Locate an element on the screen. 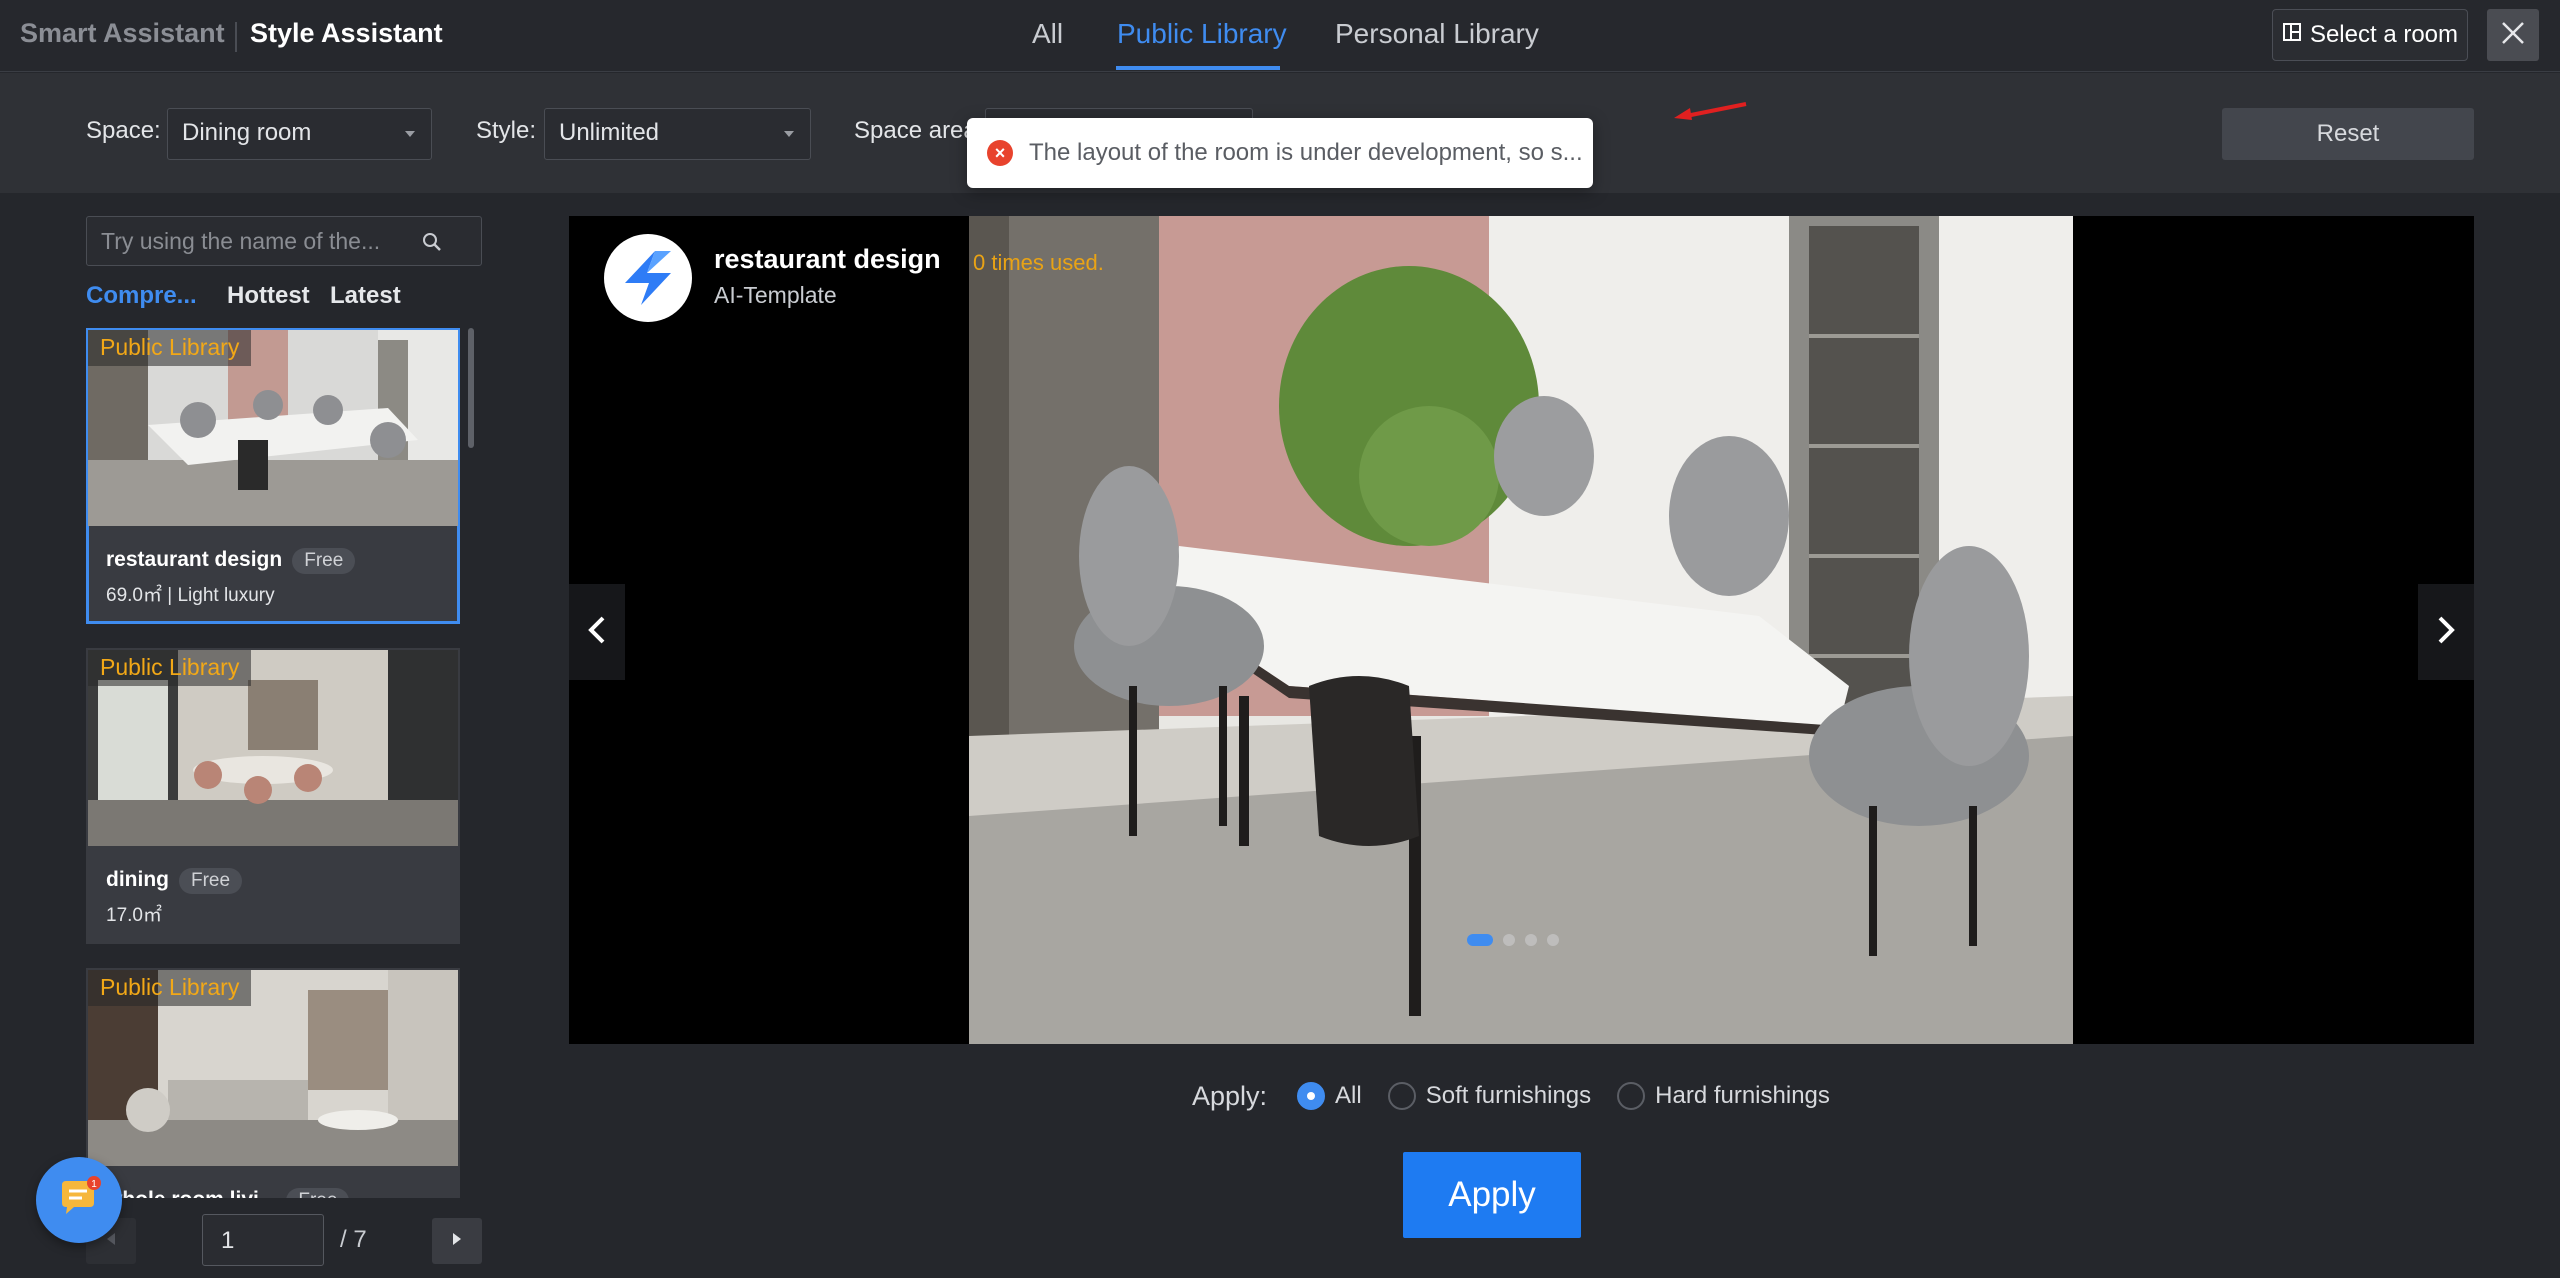  tab-public-library: Public Library is located at coordinates (1202, 34).